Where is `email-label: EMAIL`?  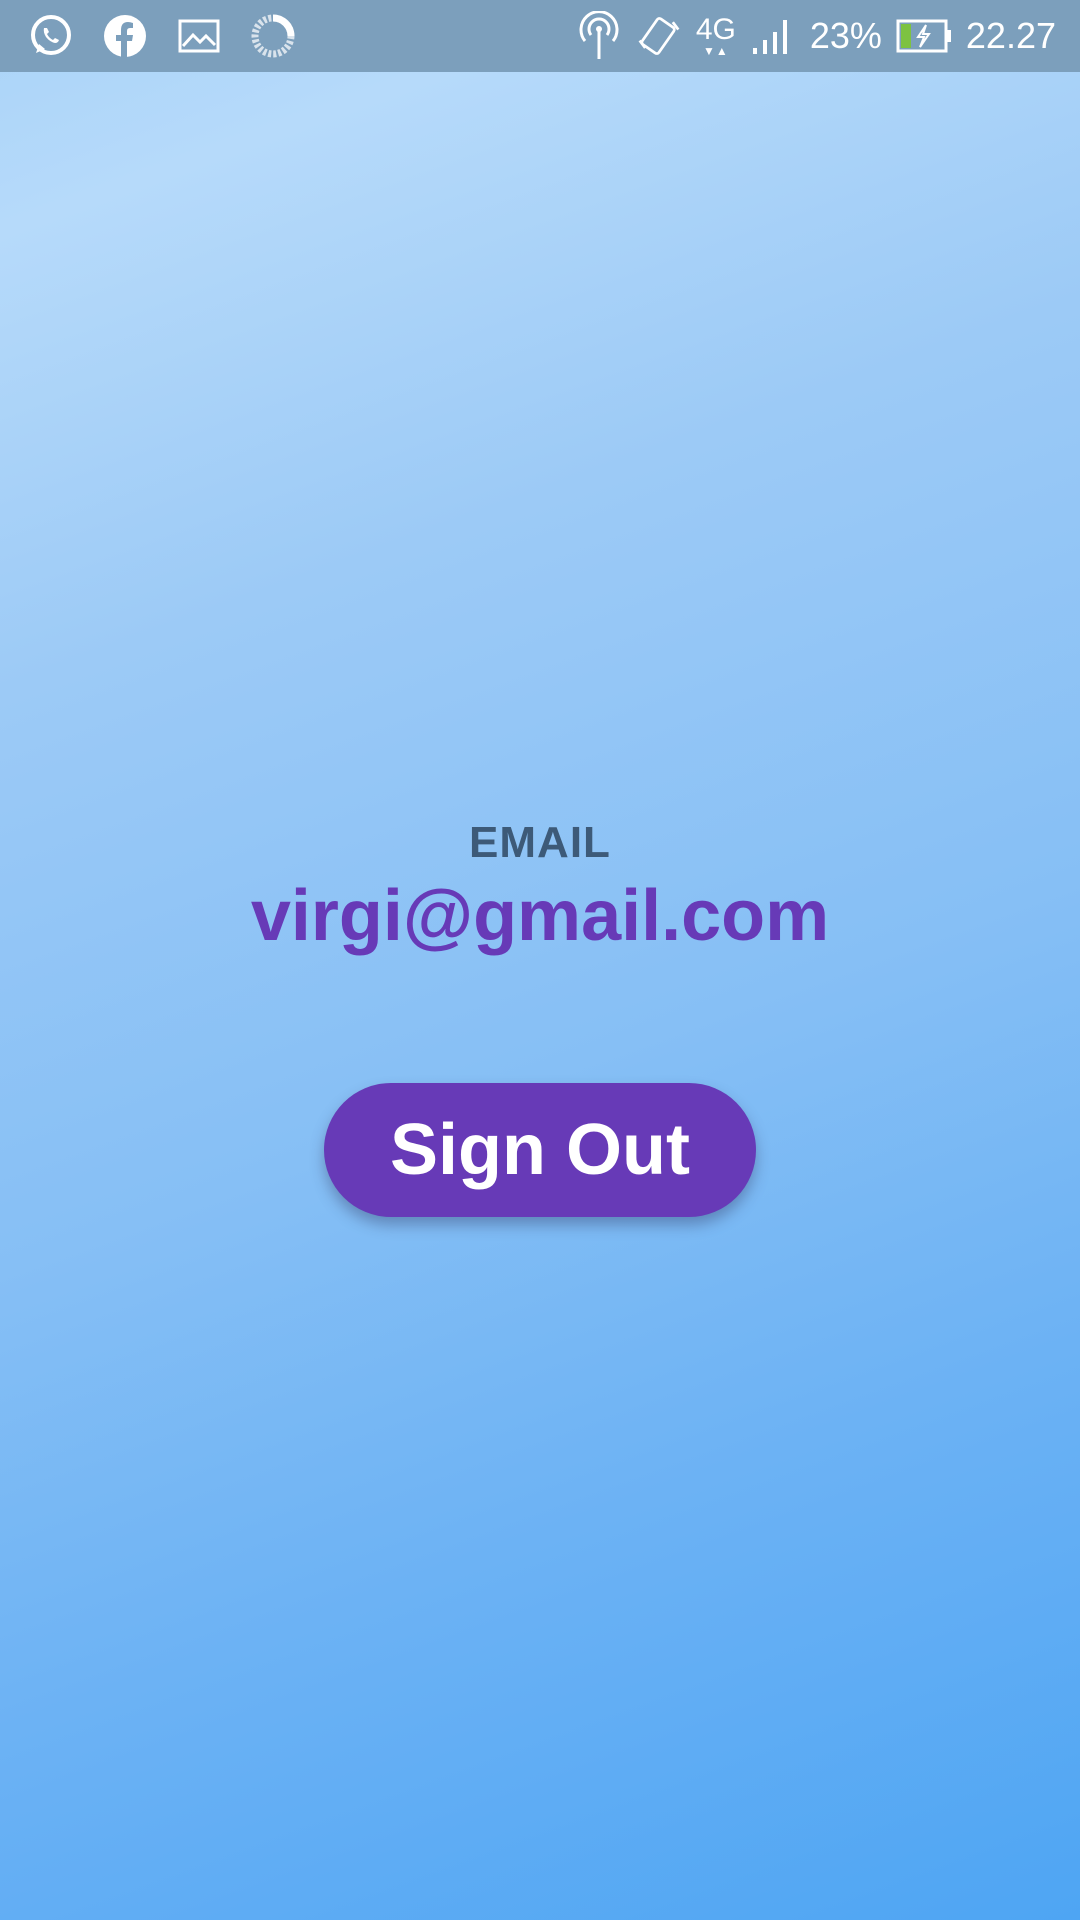
email-label: EMAIL is located at coordinates (540, 842).